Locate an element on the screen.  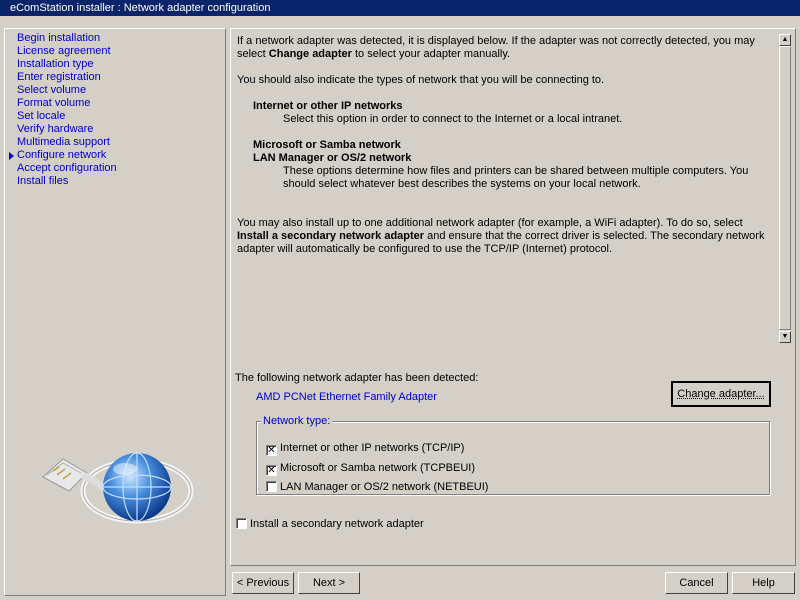
help-button: Help is located at coordinates (763, 583).